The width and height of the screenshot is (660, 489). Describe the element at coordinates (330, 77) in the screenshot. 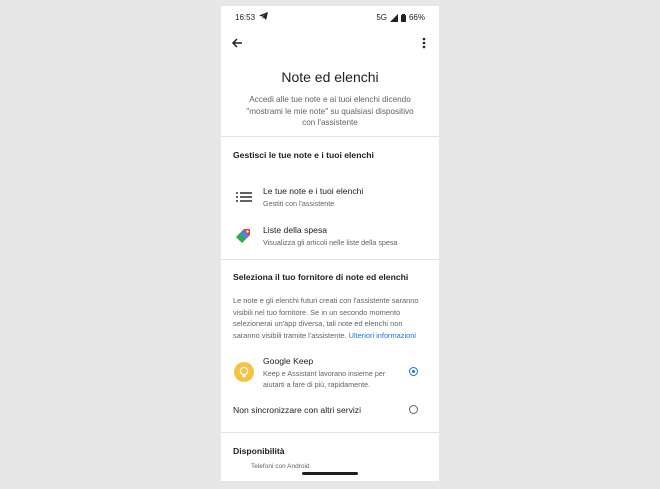

I see `page-title: Note ed elenchi` at that location.